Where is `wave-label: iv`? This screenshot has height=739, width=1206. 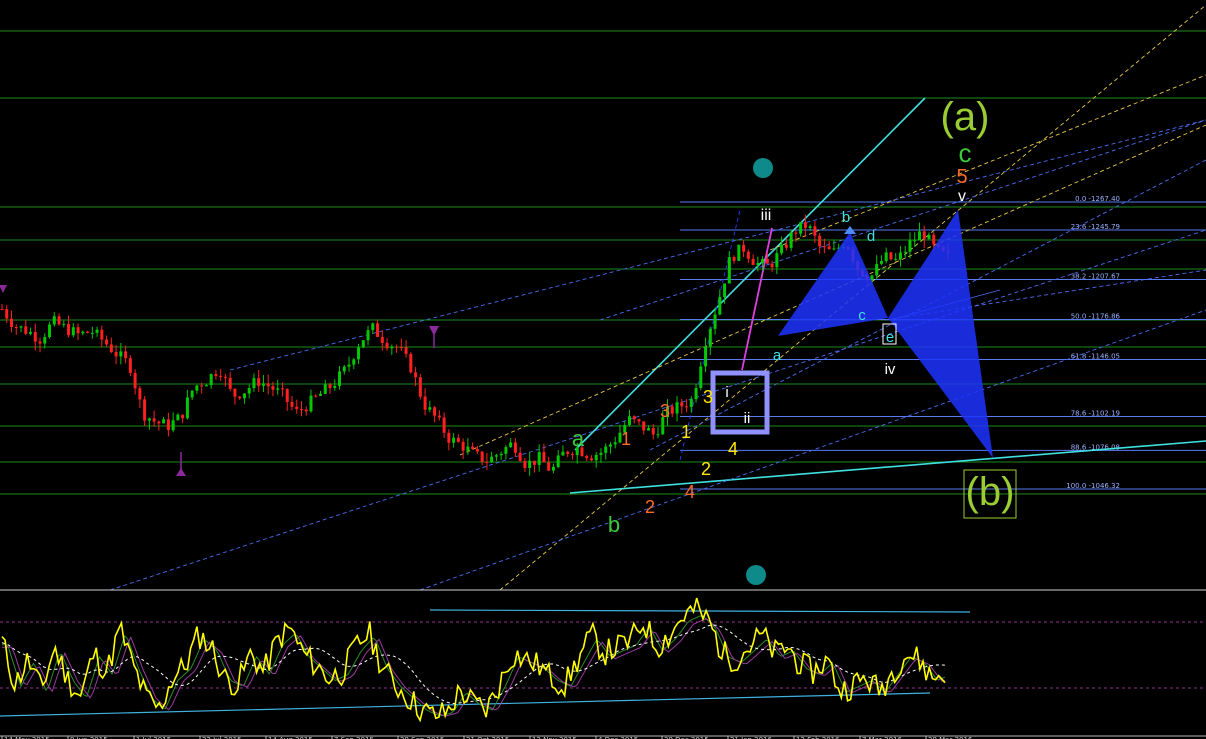
wave-label: iv is located at coordinates (890, 369).